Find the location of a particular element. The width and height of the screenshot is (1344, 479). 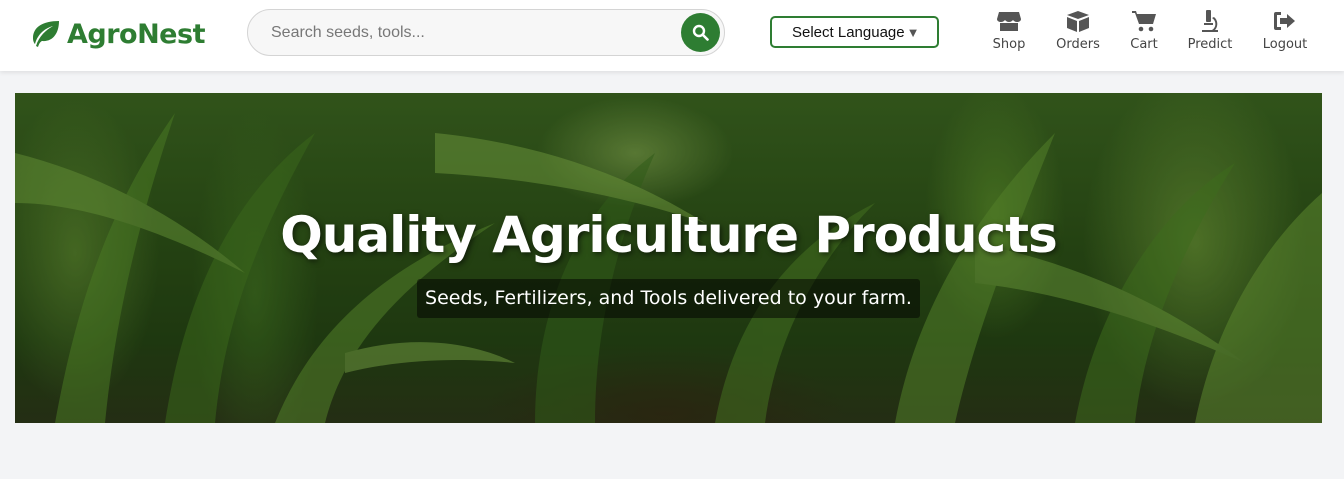

nav-shop-label: Shop is located at coordinates (1009, 44).